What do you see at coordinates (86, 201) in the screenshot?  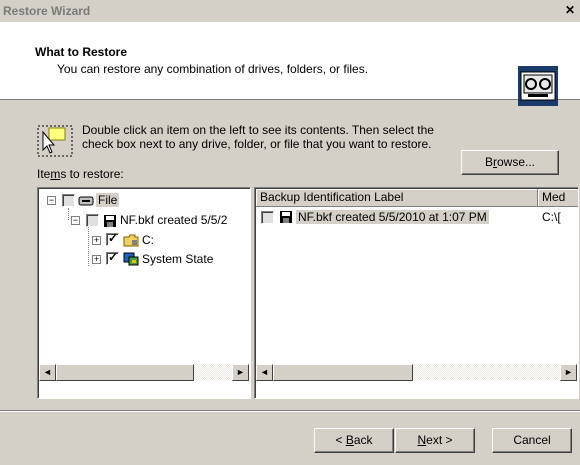 I see `tape-drive-icon` at bounding box center [86, 201].